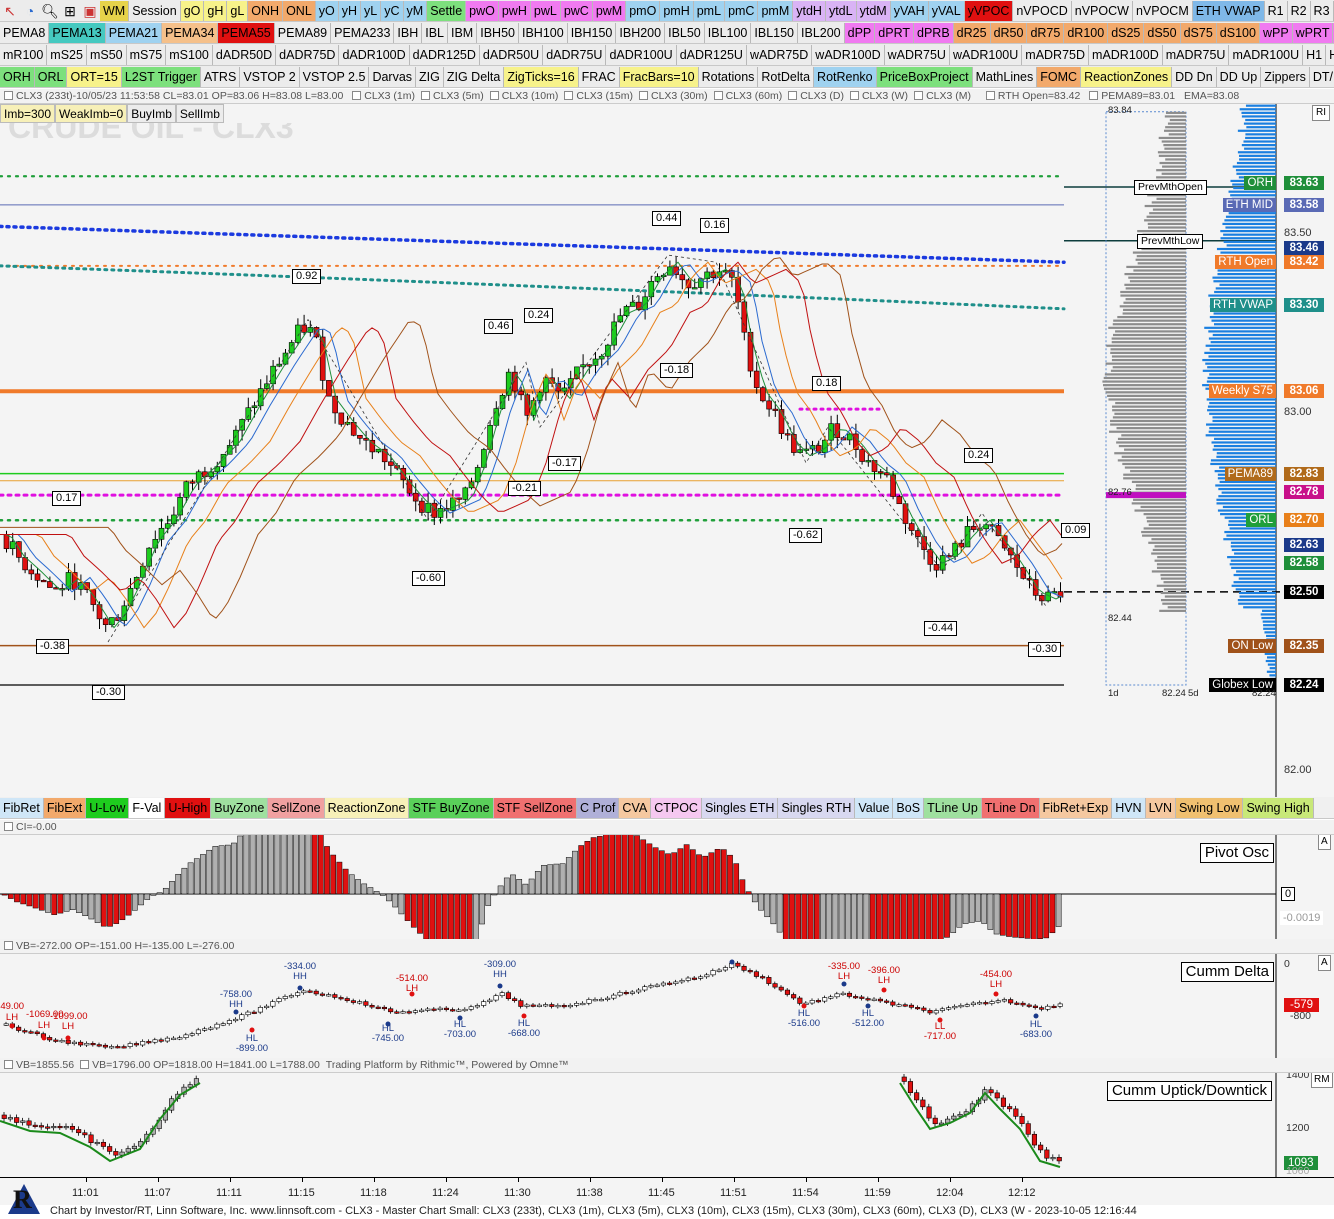  I want to click on btn-pmh: pmH, so click(677, 10).